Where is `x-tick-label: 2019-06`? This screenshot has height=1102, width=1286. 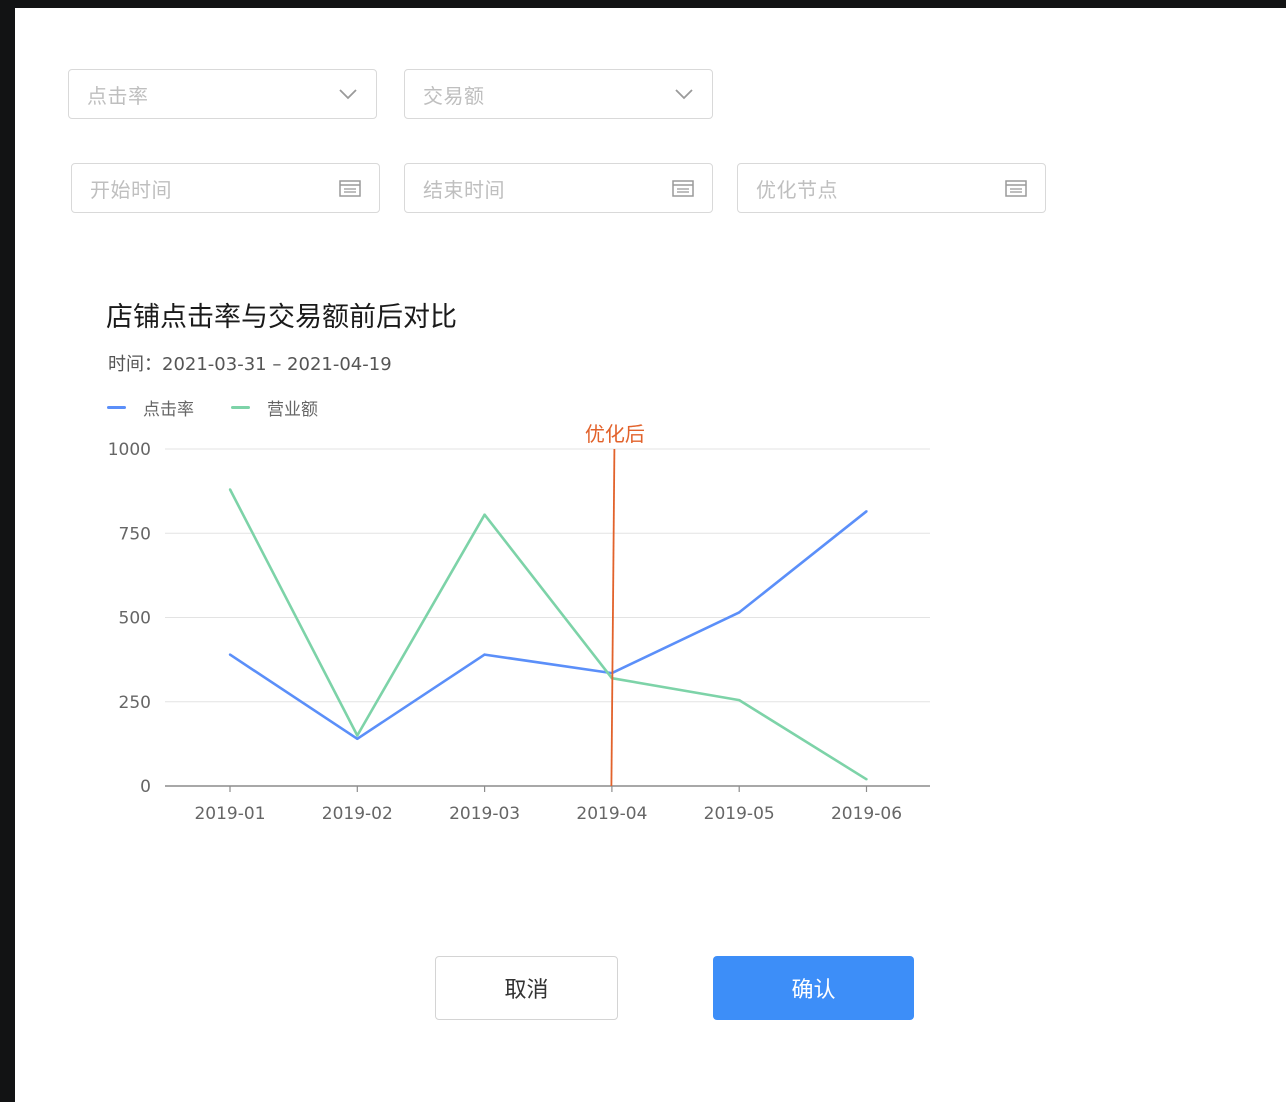
x-tick-label: 2019-06 is located at coordinates (866, 814).